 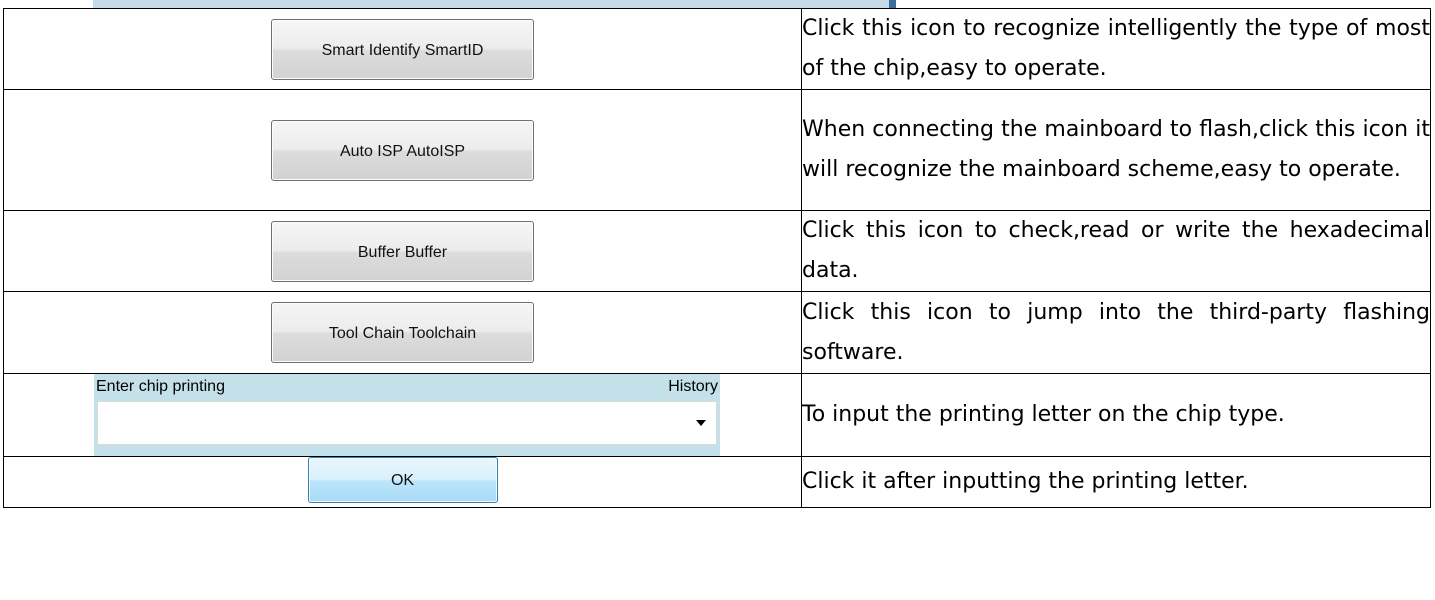 I want to click on ok-button: OK, so click(x=402, y=480).